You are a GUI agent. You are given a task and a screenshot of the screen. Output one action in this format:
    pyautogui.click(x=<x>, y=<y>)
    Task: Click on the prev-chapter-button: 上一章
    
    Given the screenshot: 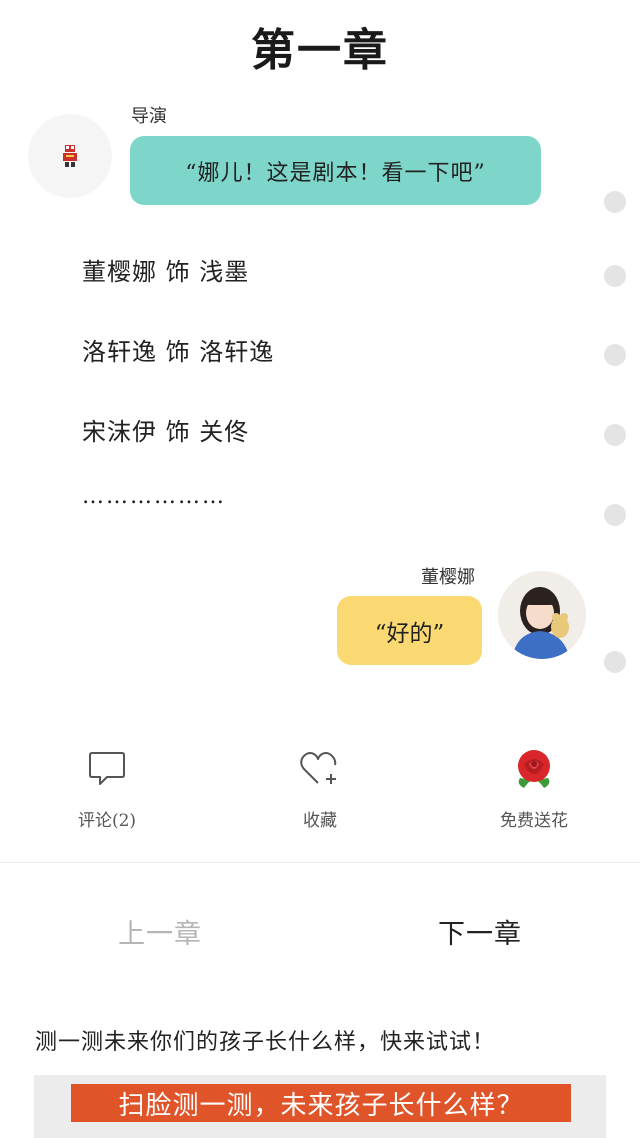 What is the action you would take?
    pyautogui.click(x=160, y=931)
    